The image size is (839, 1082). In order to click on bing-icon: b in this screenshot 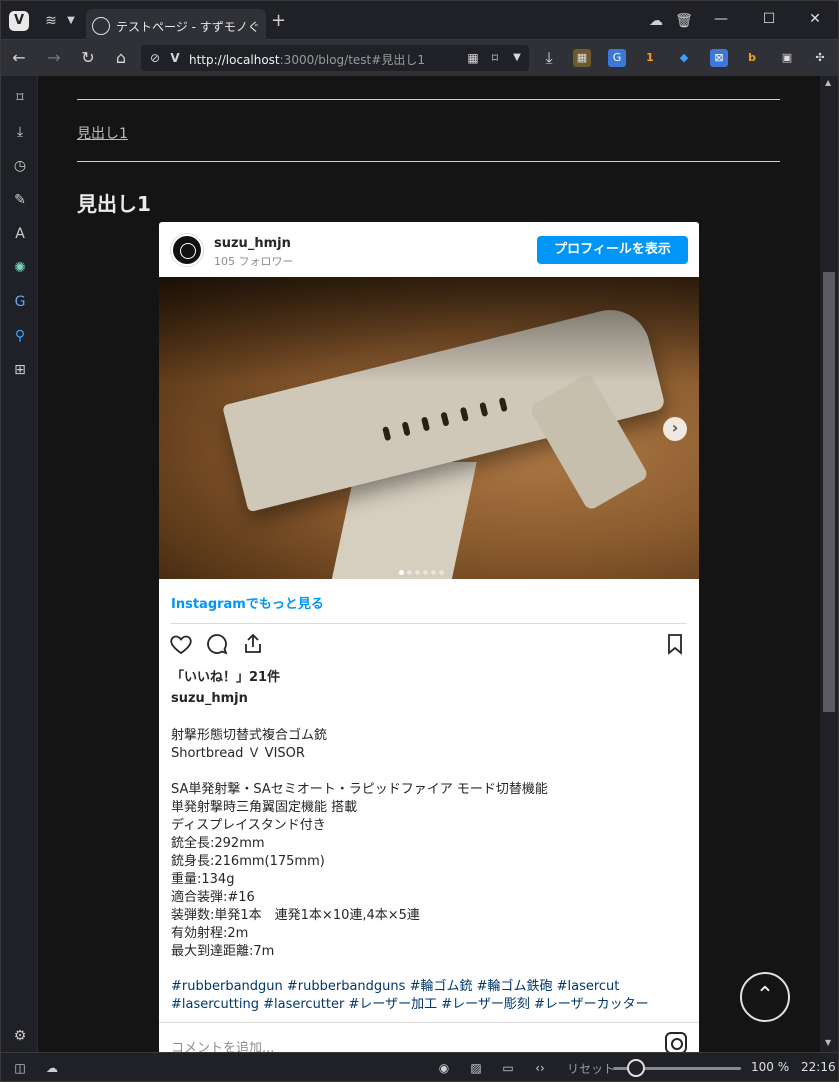, I will do `click(752, 58)`.